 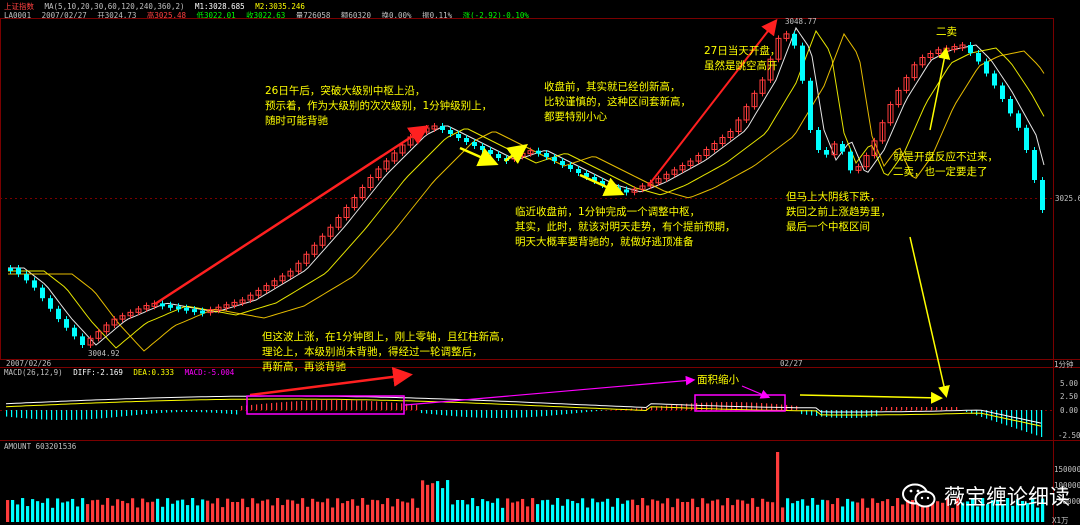 I want to click on date-left: 2007/02/26, so click(x=29, y=363).